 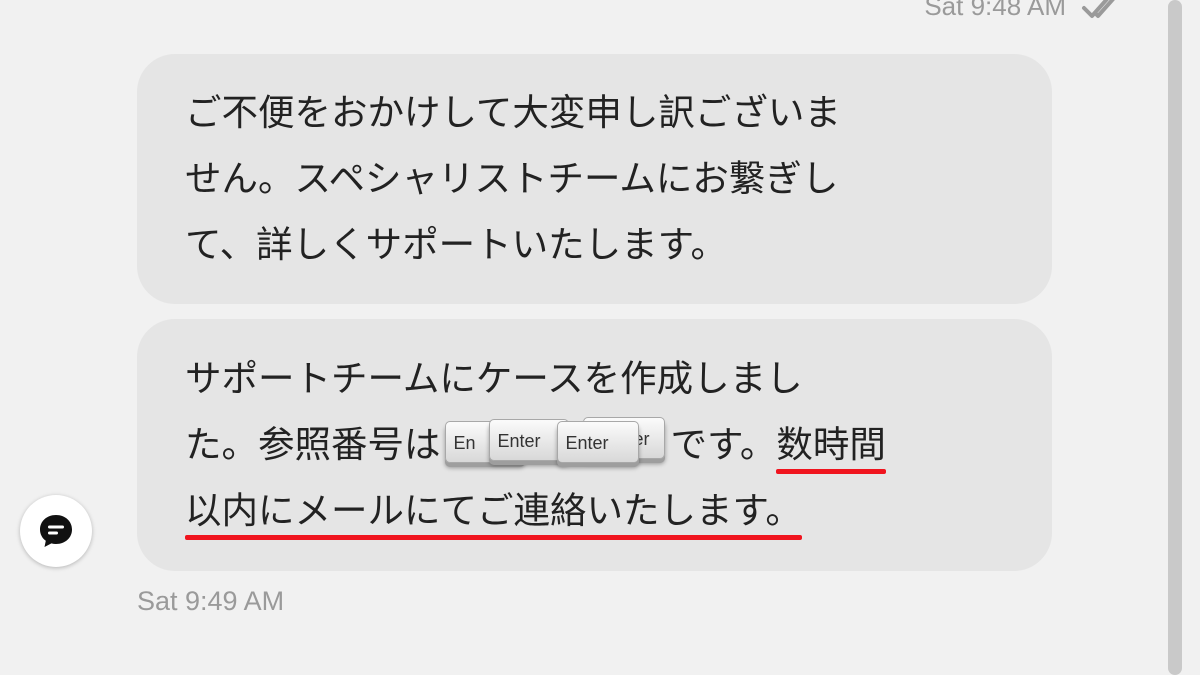 What do you see at coordinates (211, 601) in the screenshot?
I see `message-timestamp: Sat 9:49 AM` at bounding box center [211, 601].